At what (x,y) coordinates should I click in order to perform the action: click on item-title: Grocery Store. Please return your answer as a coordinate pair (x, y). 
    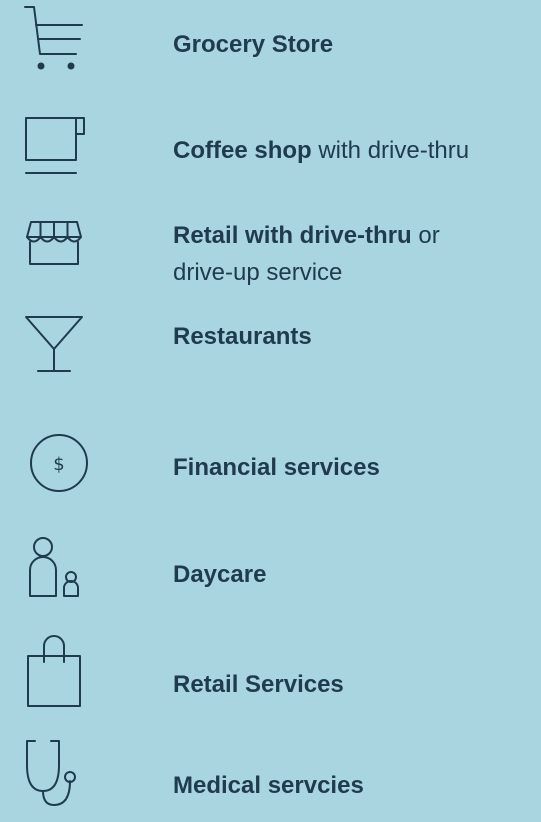
    Looking at the image, I should click on (253, 44).